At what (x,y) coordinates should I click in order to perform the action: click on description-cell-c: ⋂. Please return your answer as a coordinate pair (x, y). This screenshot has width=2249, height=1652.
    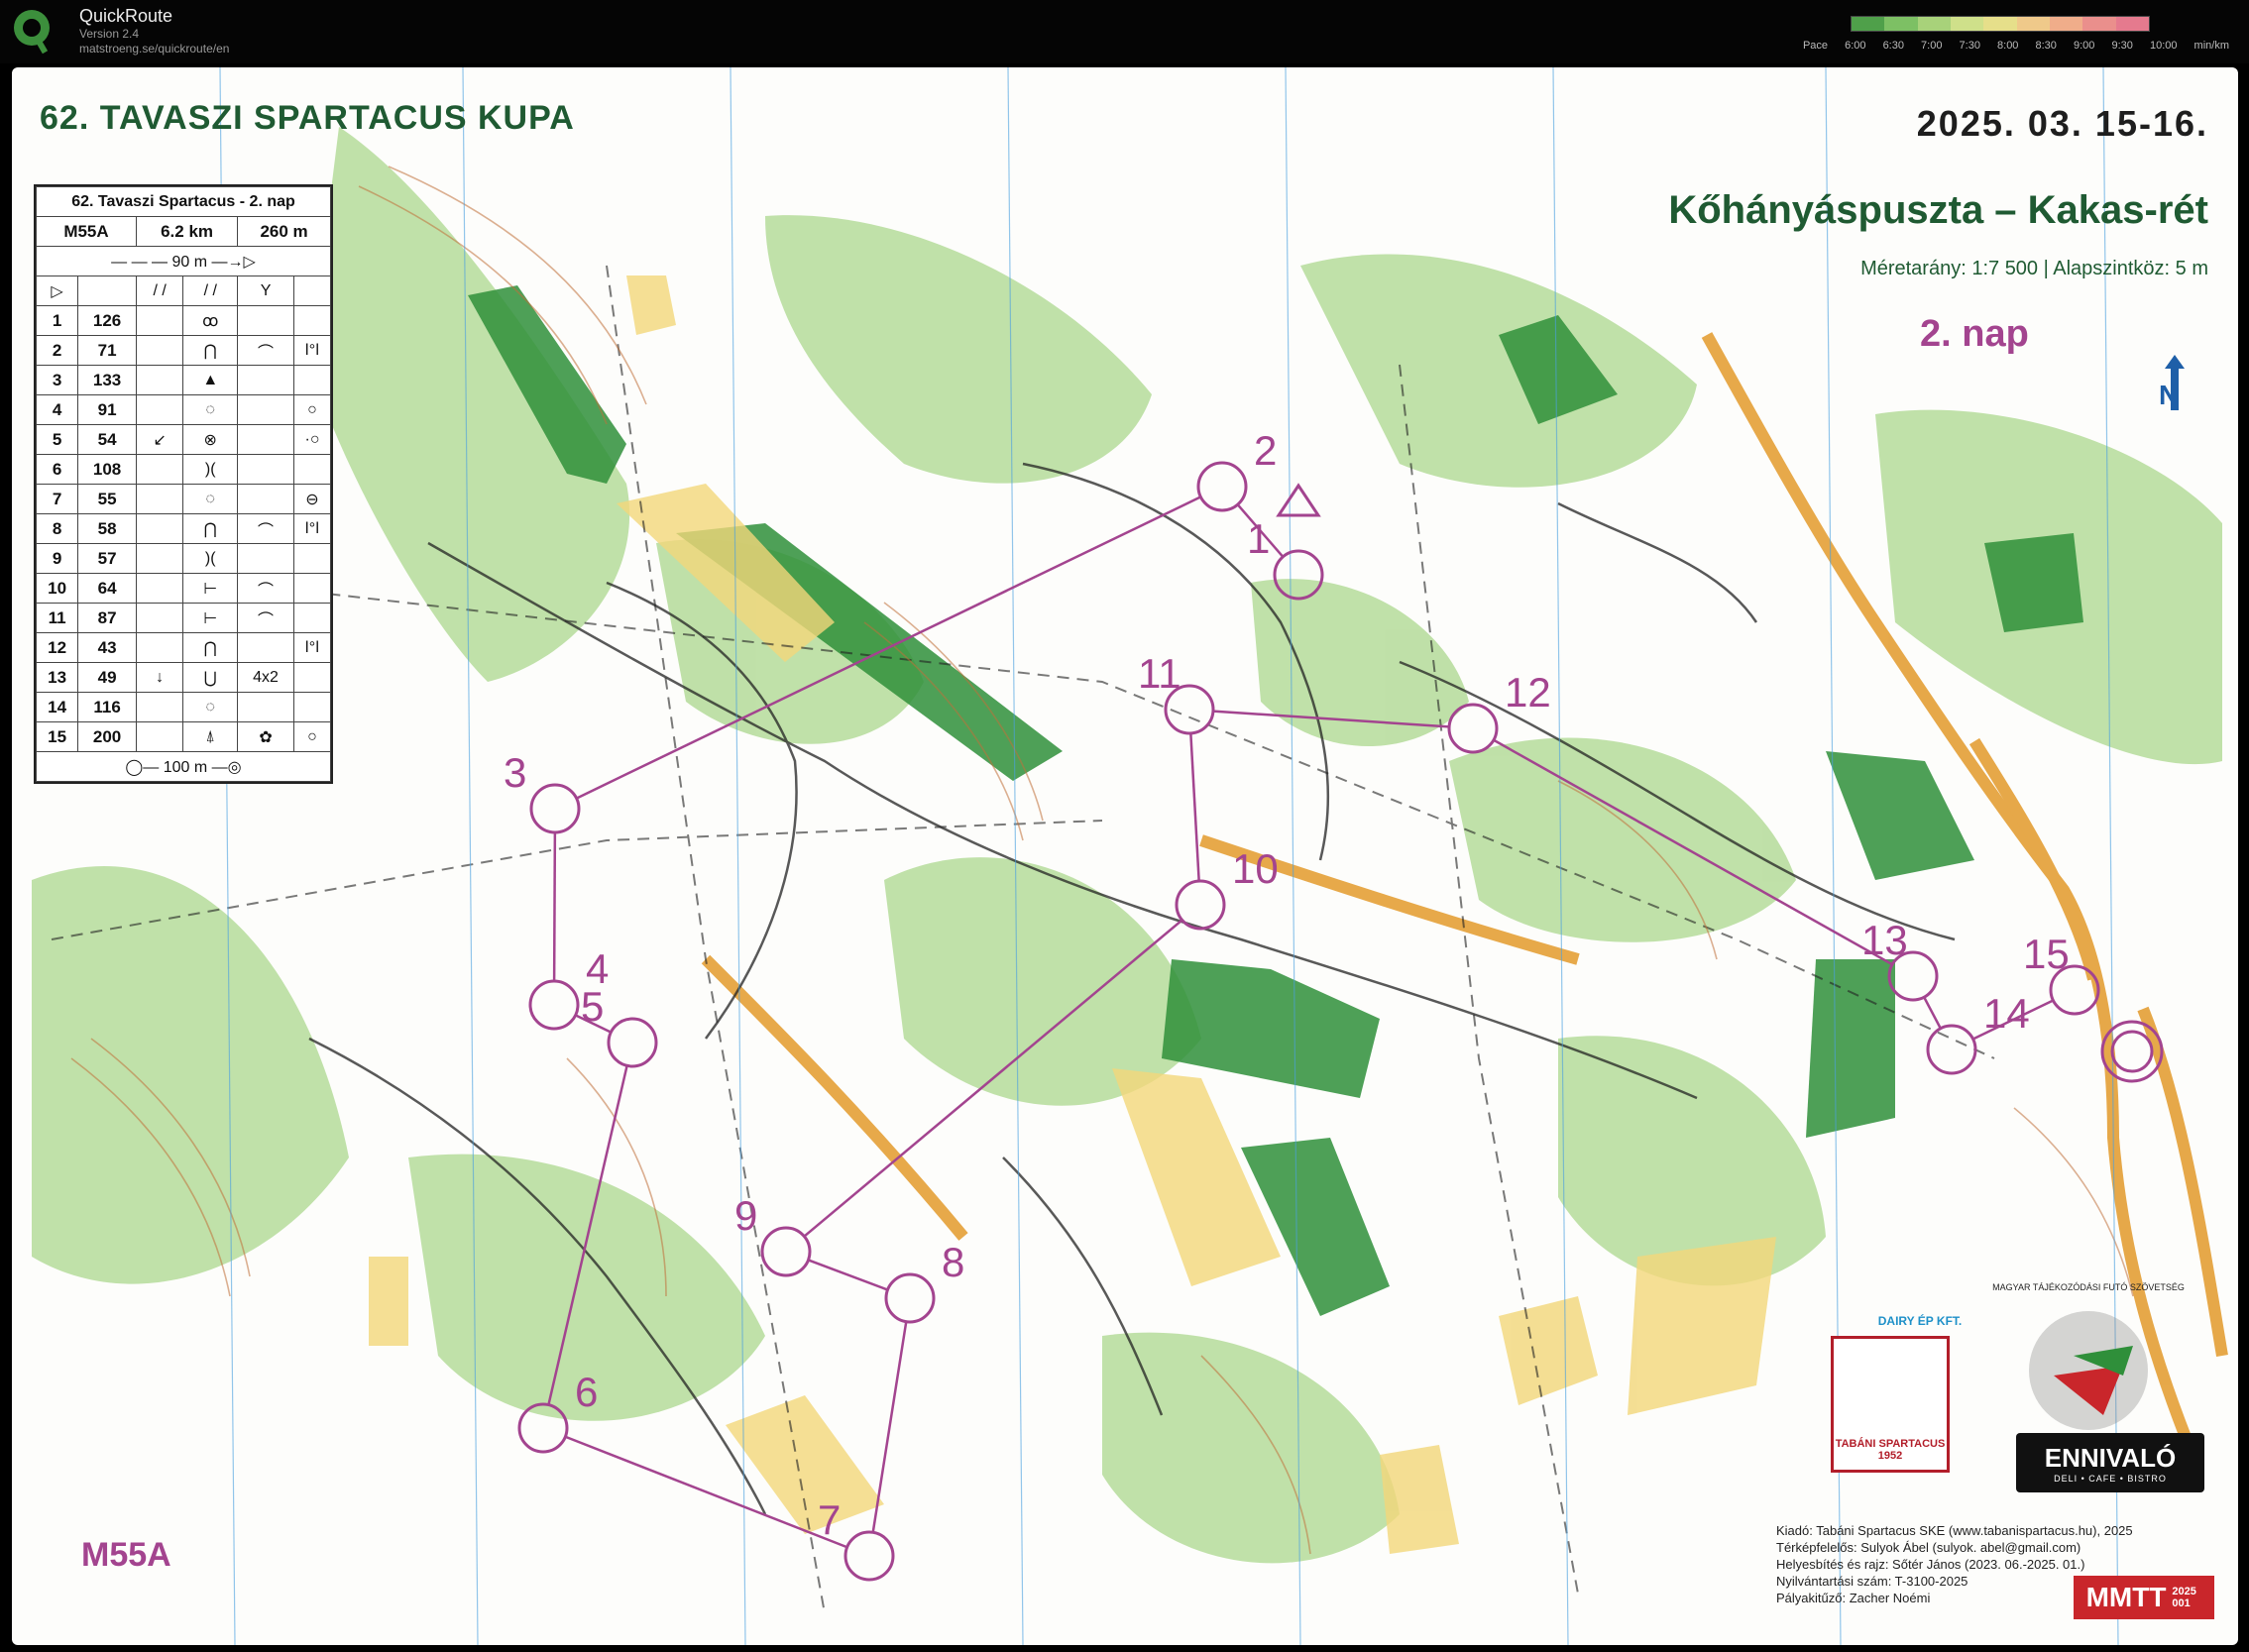
    Looking at the image, I should click on (210, 350).